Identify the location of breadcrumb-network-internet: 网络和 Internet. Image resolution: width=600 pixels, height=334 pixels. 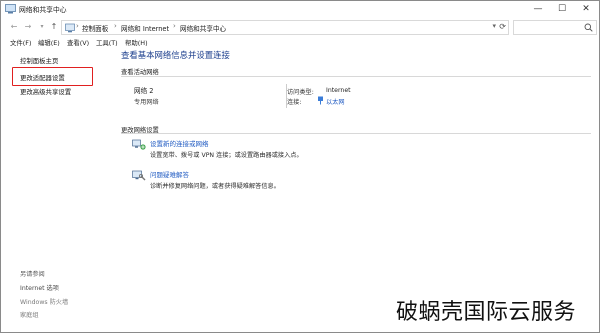
(145, 28).